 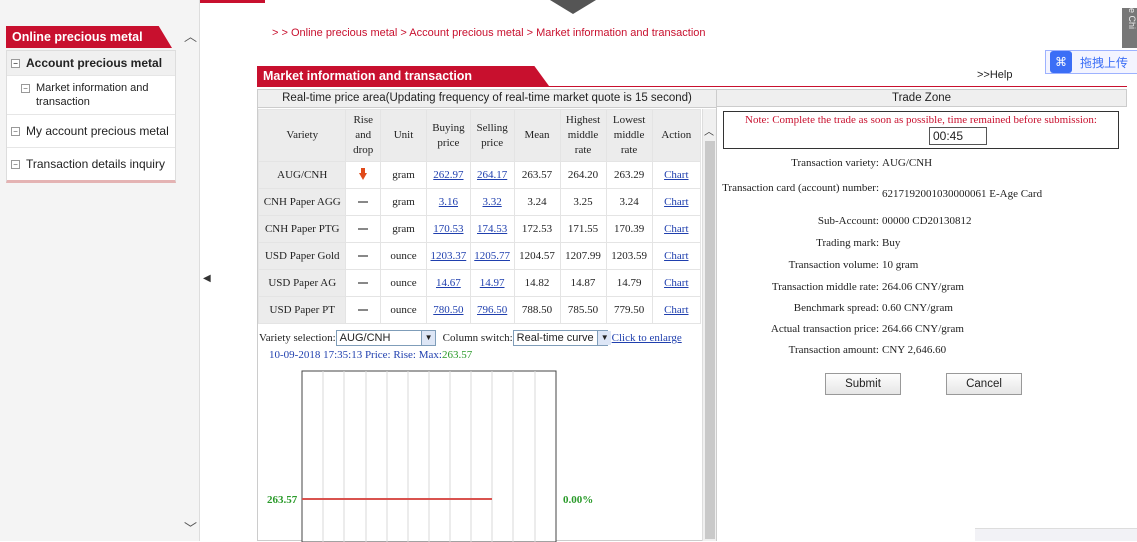 What do you see at coordinates (97, 131) in the screenshot?
I see `sidebar-item-label: My account precious metal` at bounding box center [97, 131].